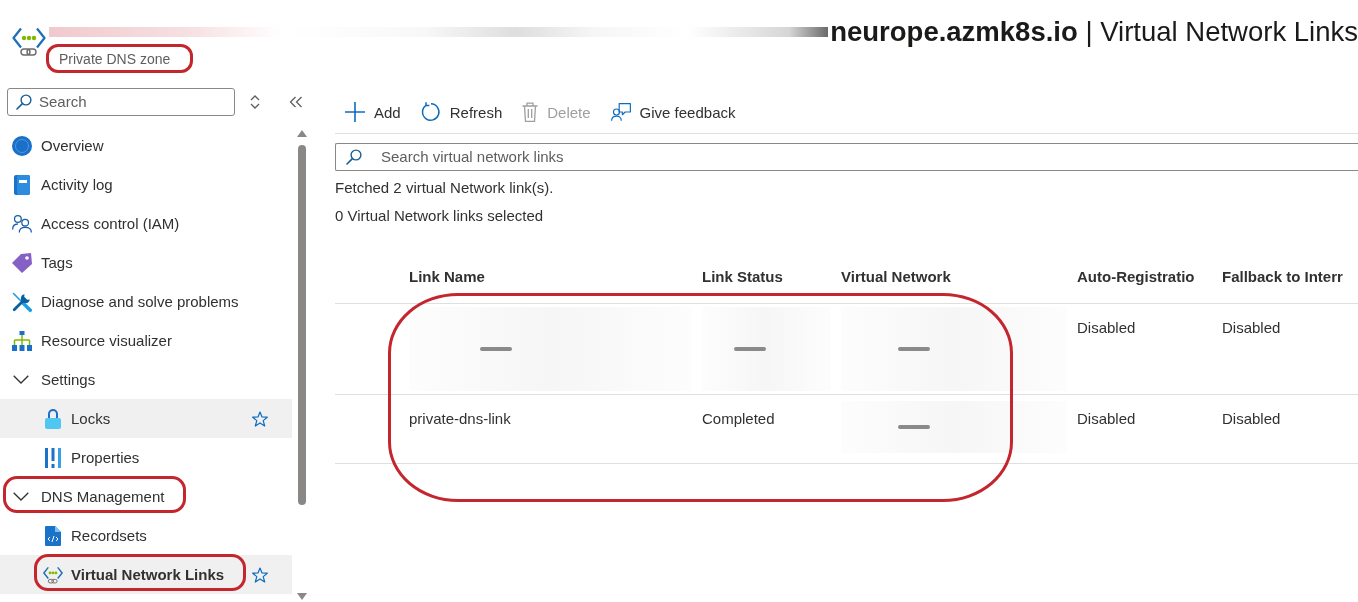  Describe the element at coordinates (620, 112) in the screenshot. I see `feedback-icon` at that location.